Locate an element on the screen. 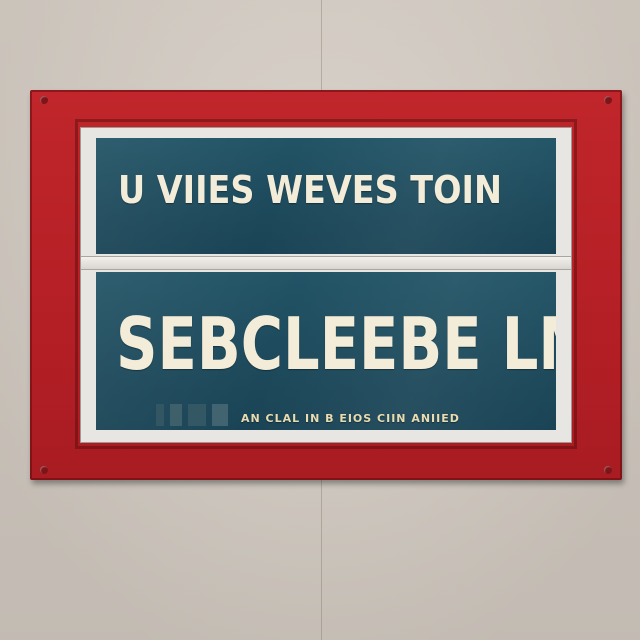 The height and width of the screenshot is (640, 640). upper-glass-pane: U VIIES WEVES TOIN is located at coordinates (326, 196).